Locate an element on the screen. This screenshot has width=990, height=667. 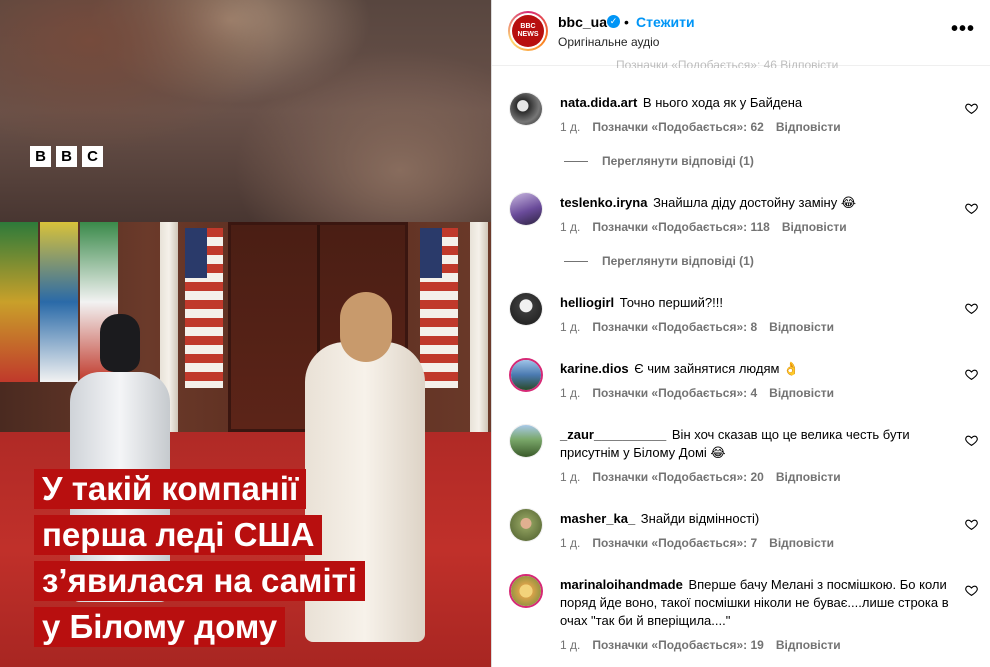
comment-username: marinaloihandmade is located at coordinates (621, 584).